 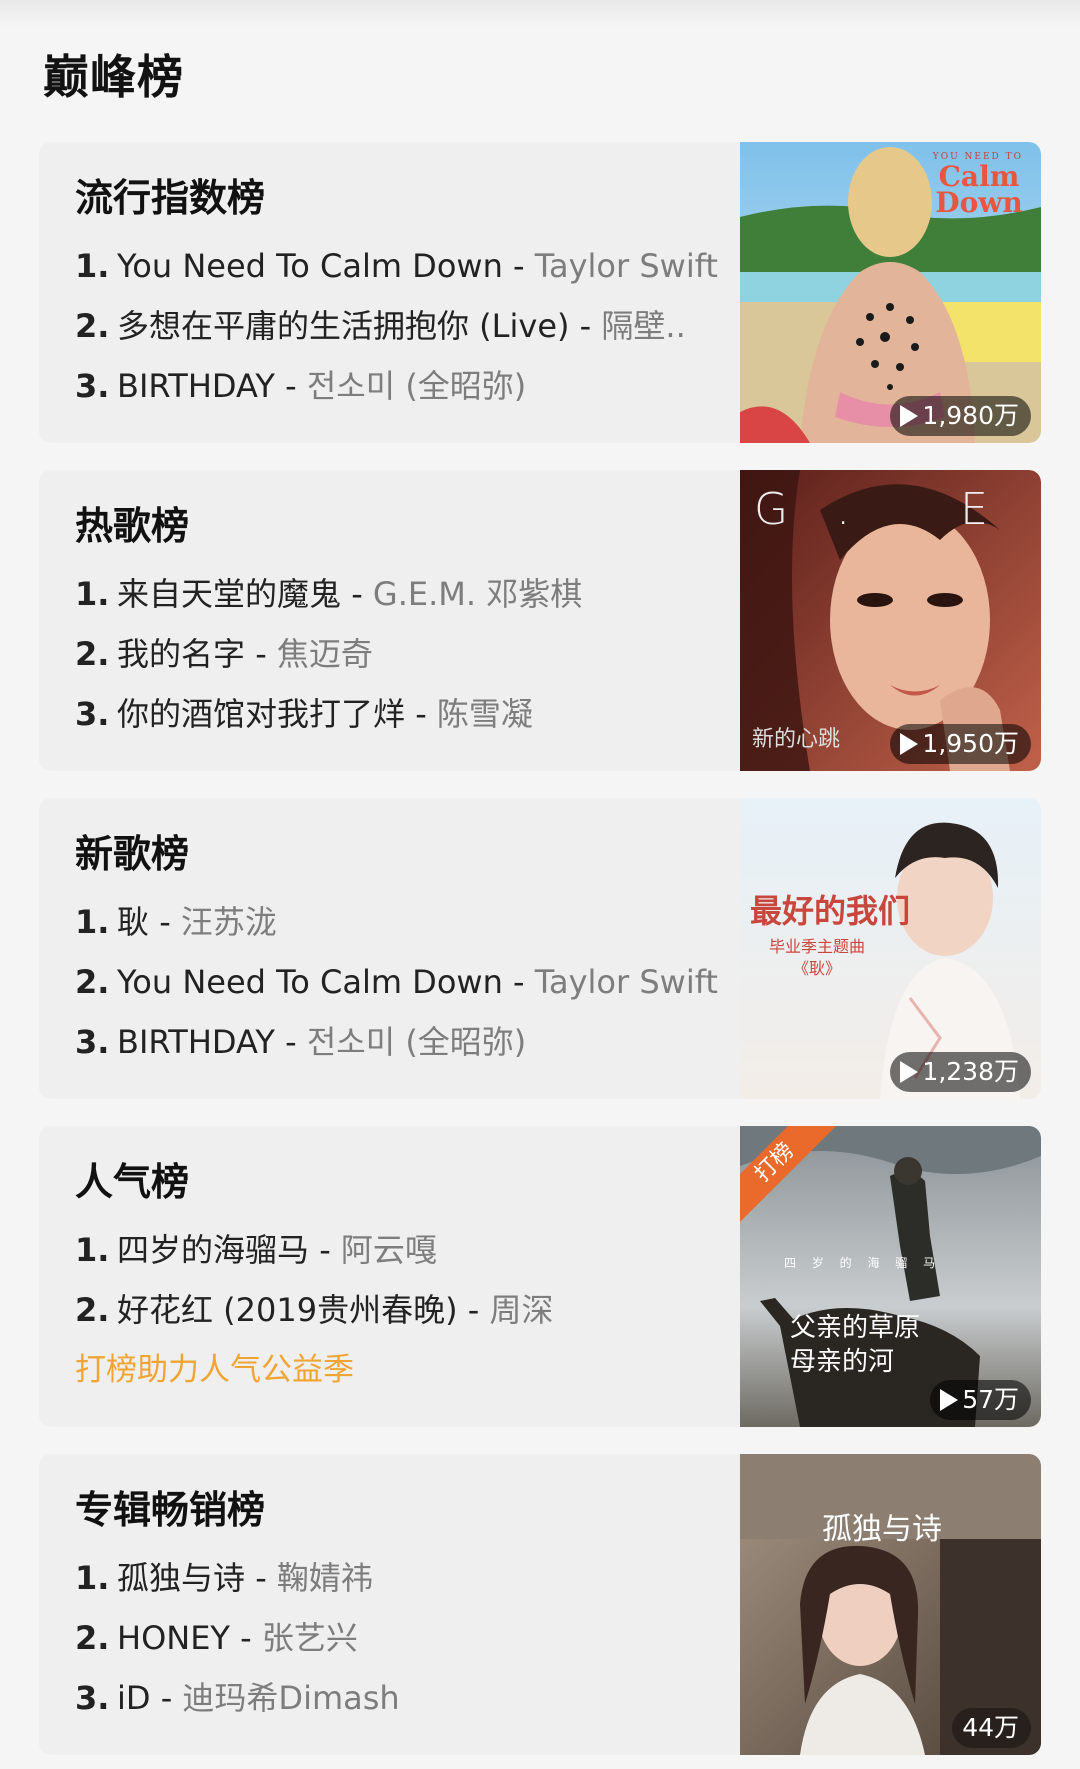 I want to click on play-count-badge: 57万, so click(x=980, y=1400).